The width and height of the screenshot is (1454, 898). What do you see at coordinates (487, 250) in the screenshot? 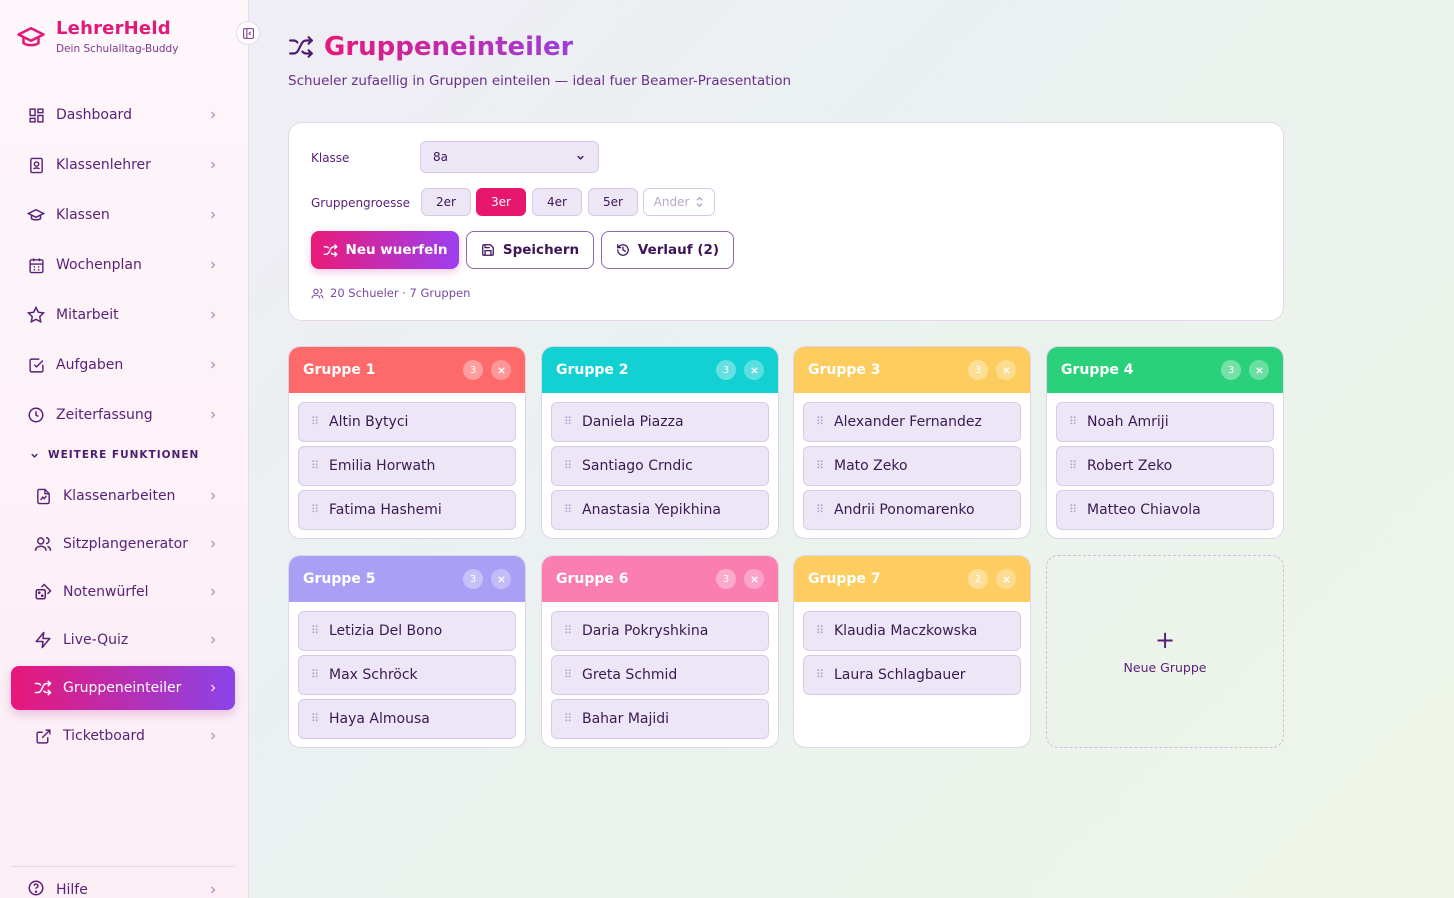
I see `save-icon` at bounding box center [487, 250].